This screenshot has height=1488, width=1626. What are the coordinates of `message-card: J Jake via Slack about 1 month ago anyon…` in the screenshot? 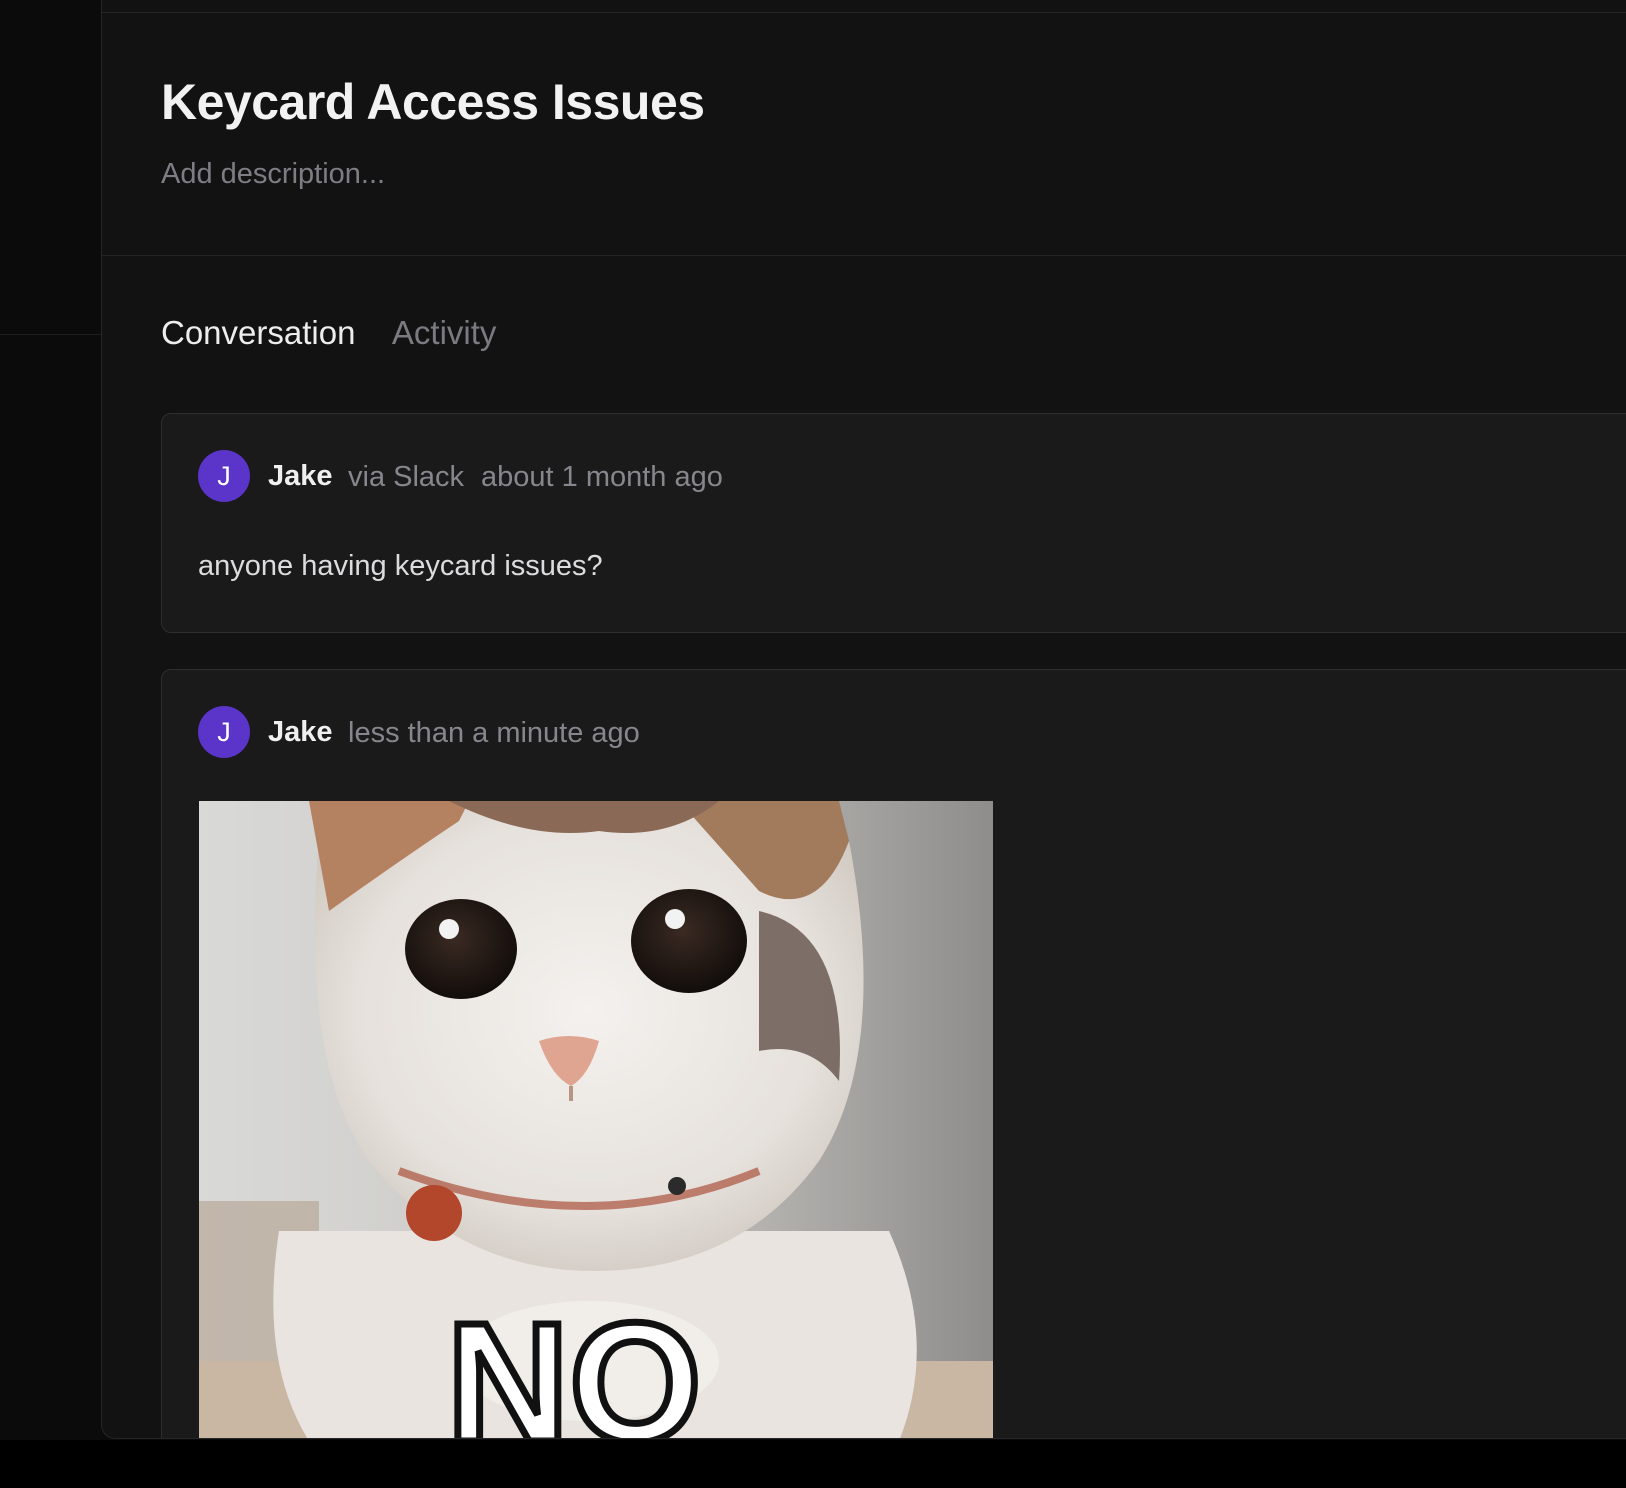 It's located at (893, 523).